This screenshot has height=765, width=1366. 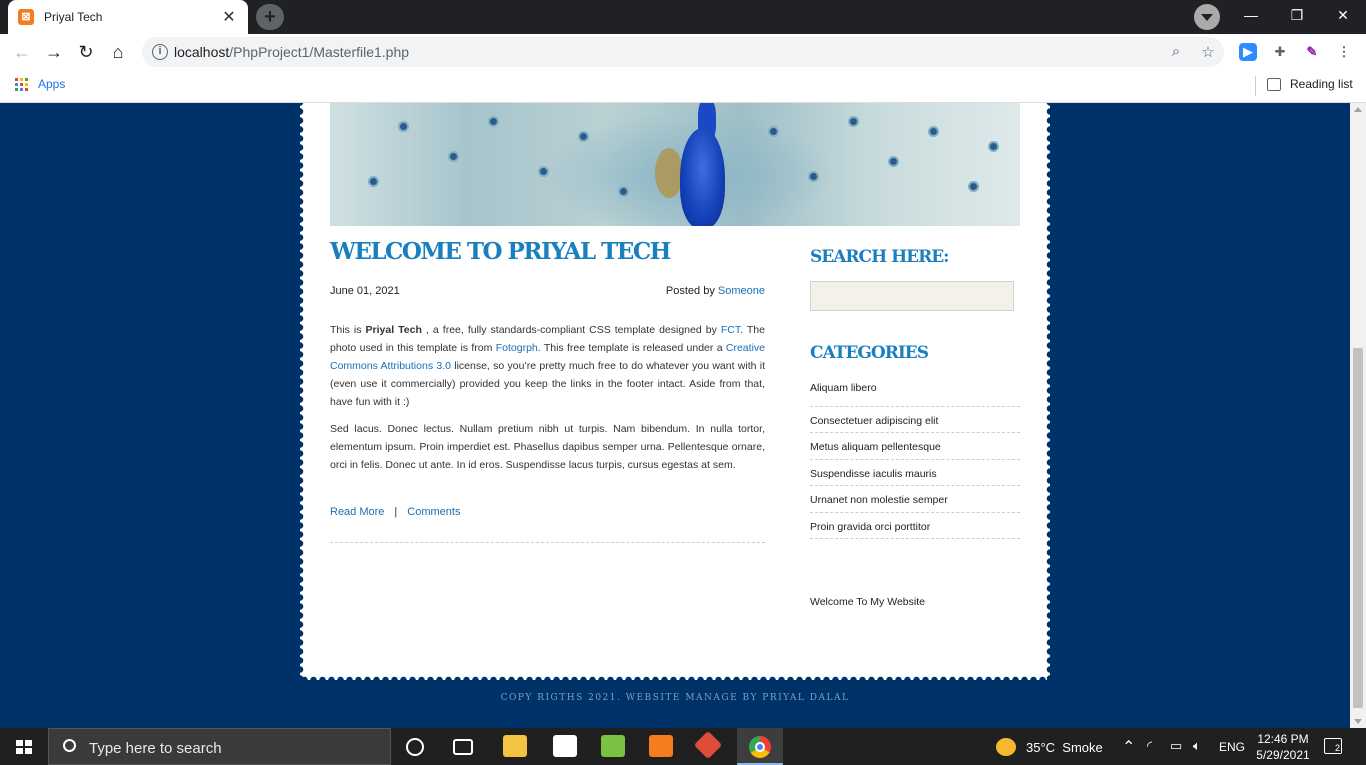 I want to click on reading-list-icon, so click(x=1274, y=84).